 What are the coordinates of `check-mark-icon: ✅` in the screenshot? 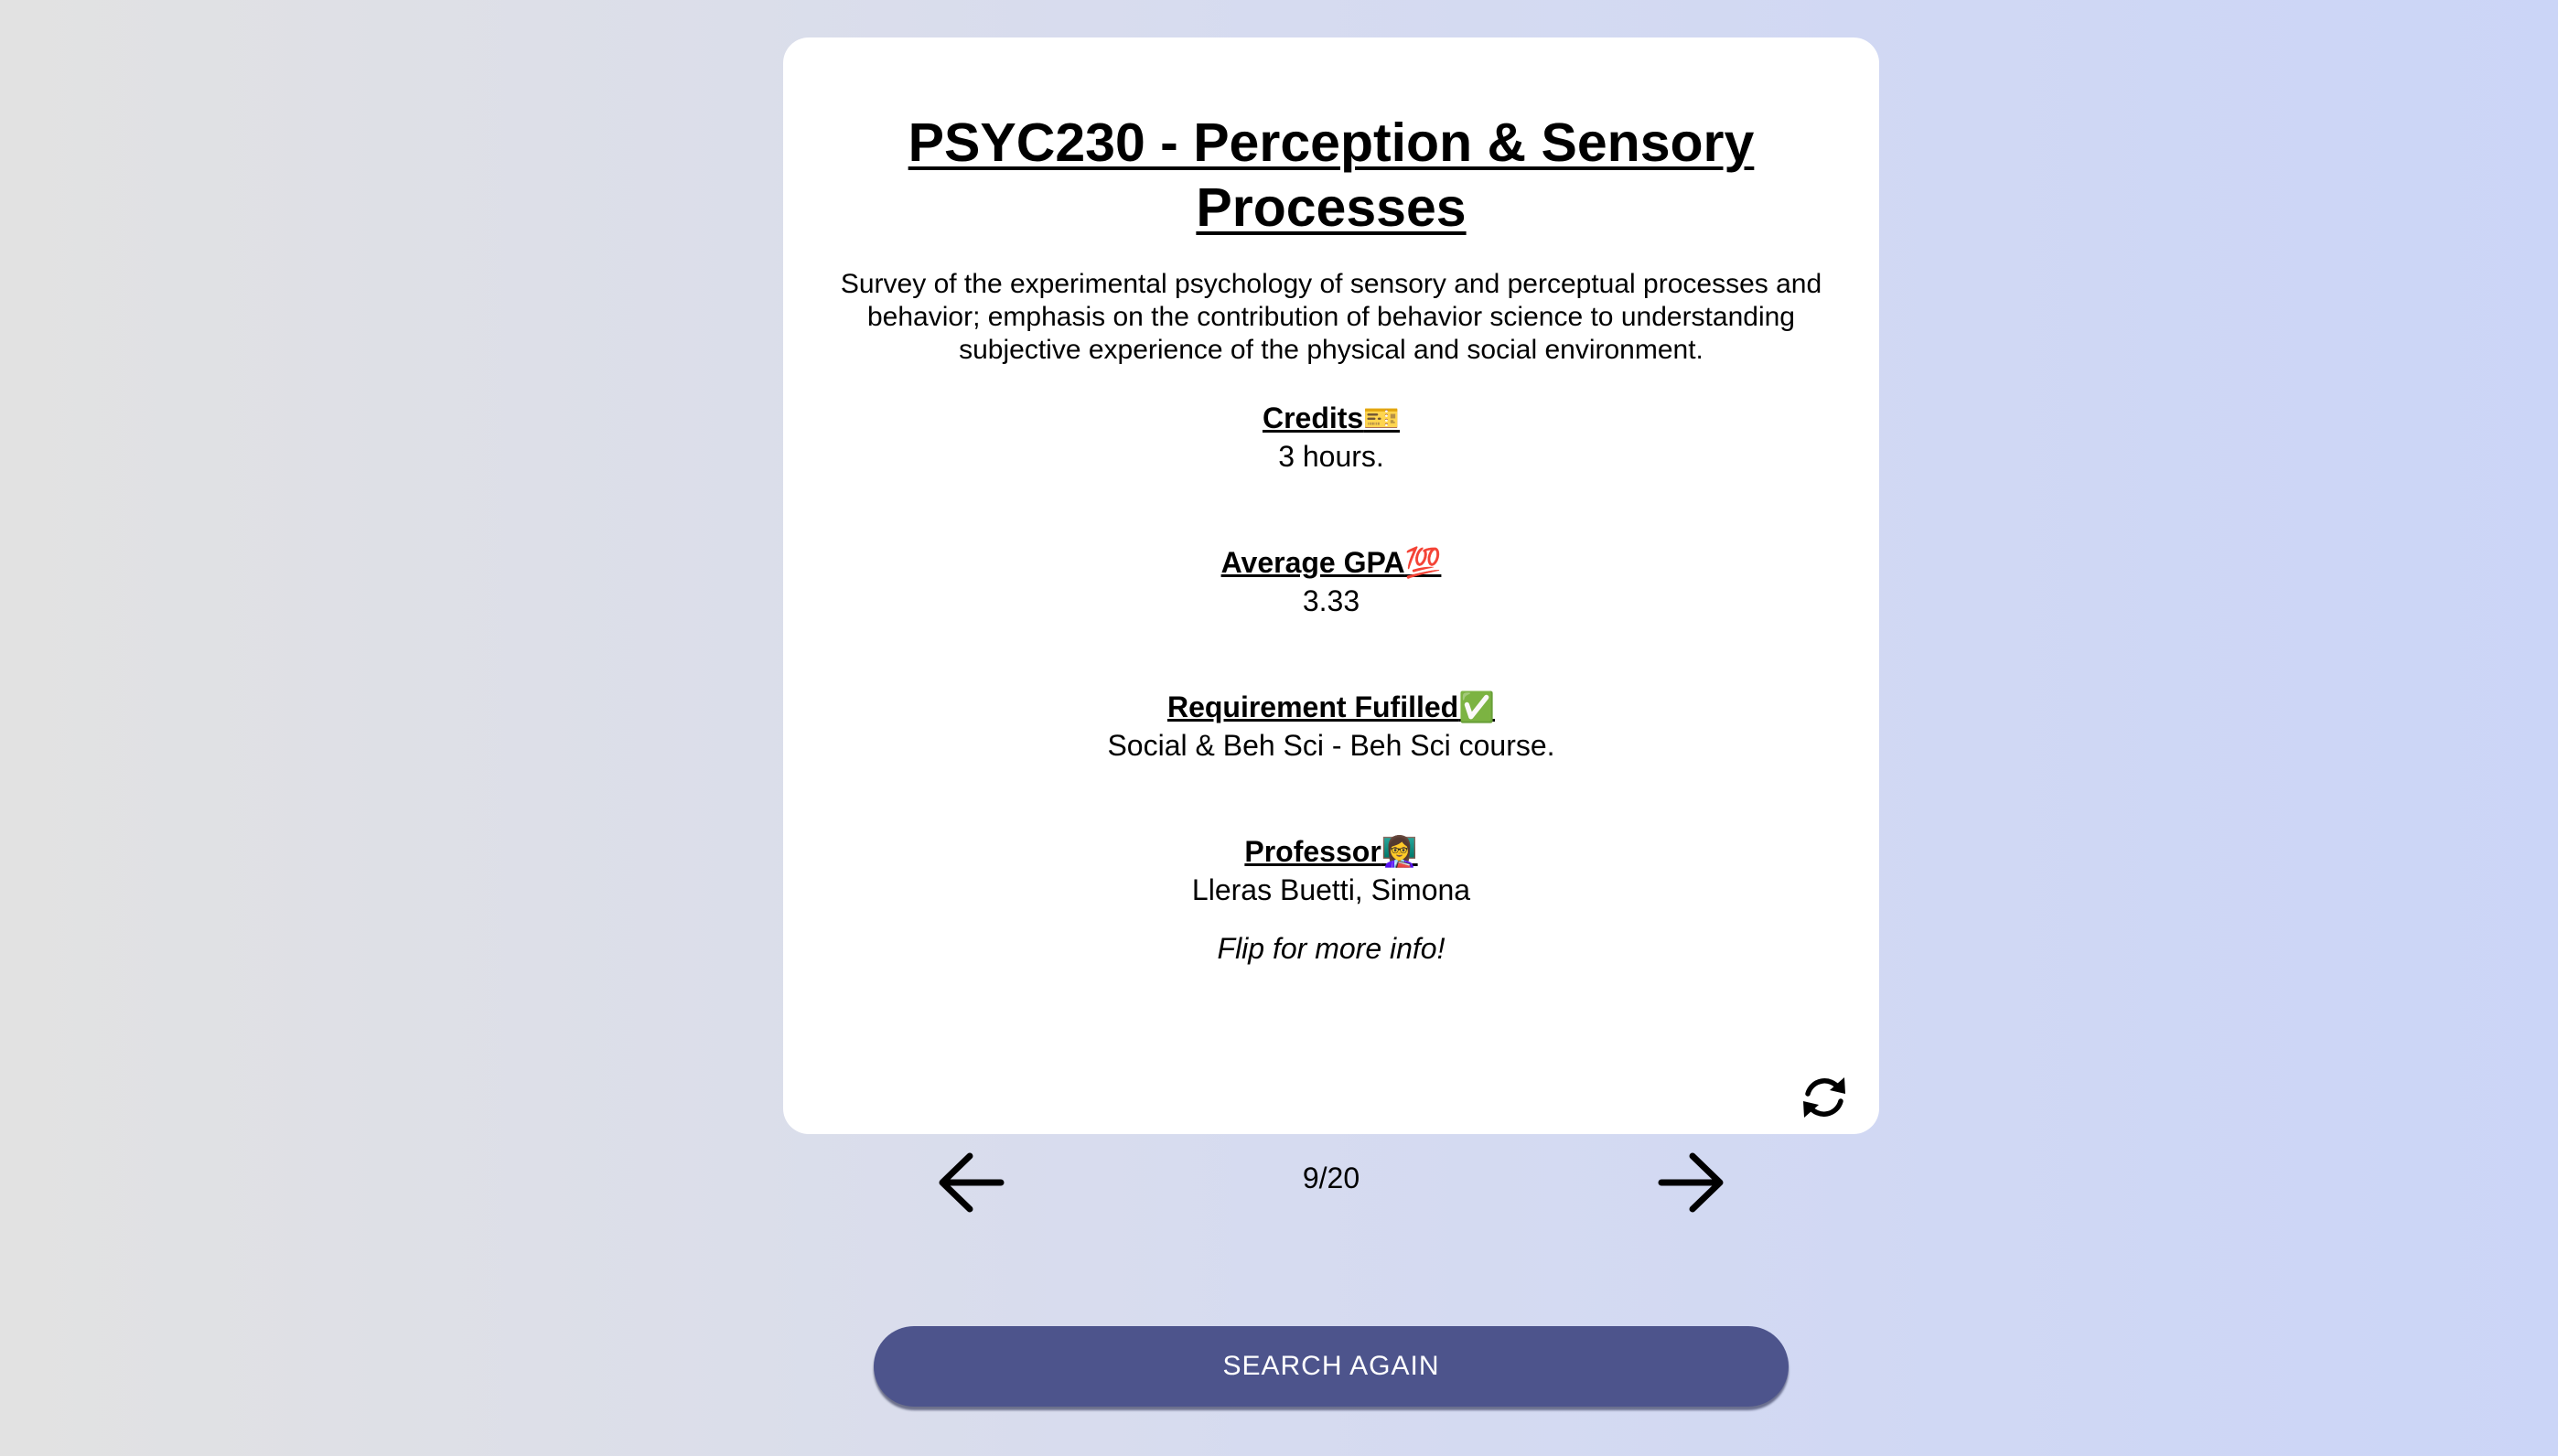 It's located at (1477, 707).